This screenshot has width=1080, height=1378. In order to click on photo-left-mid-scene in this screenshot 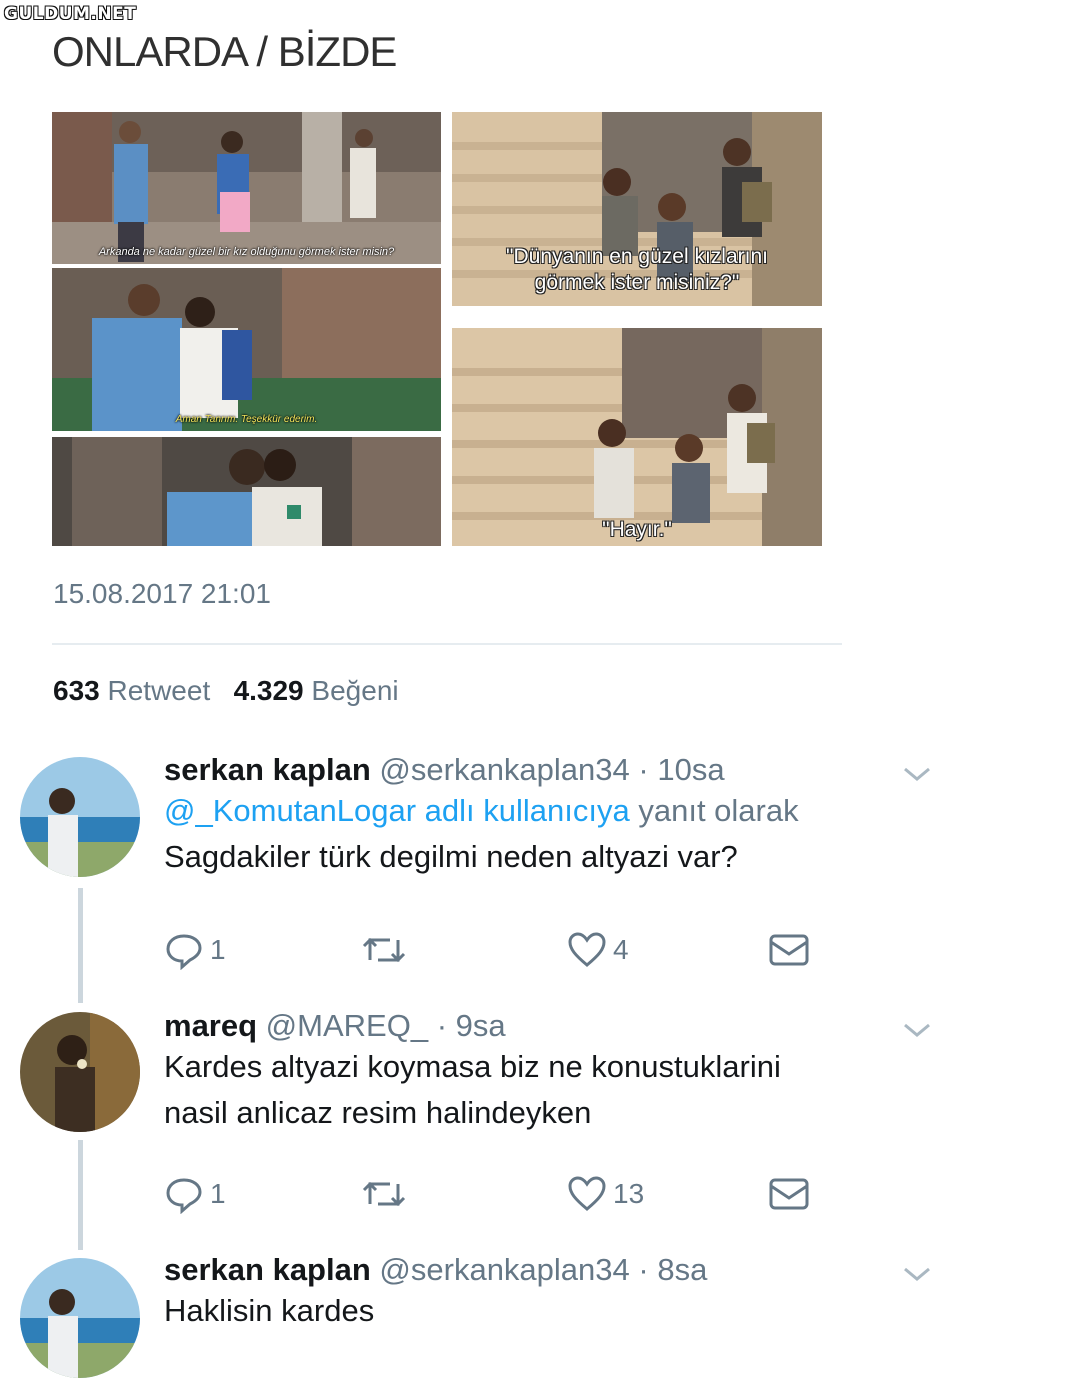, I will do `click(246, 349)`.